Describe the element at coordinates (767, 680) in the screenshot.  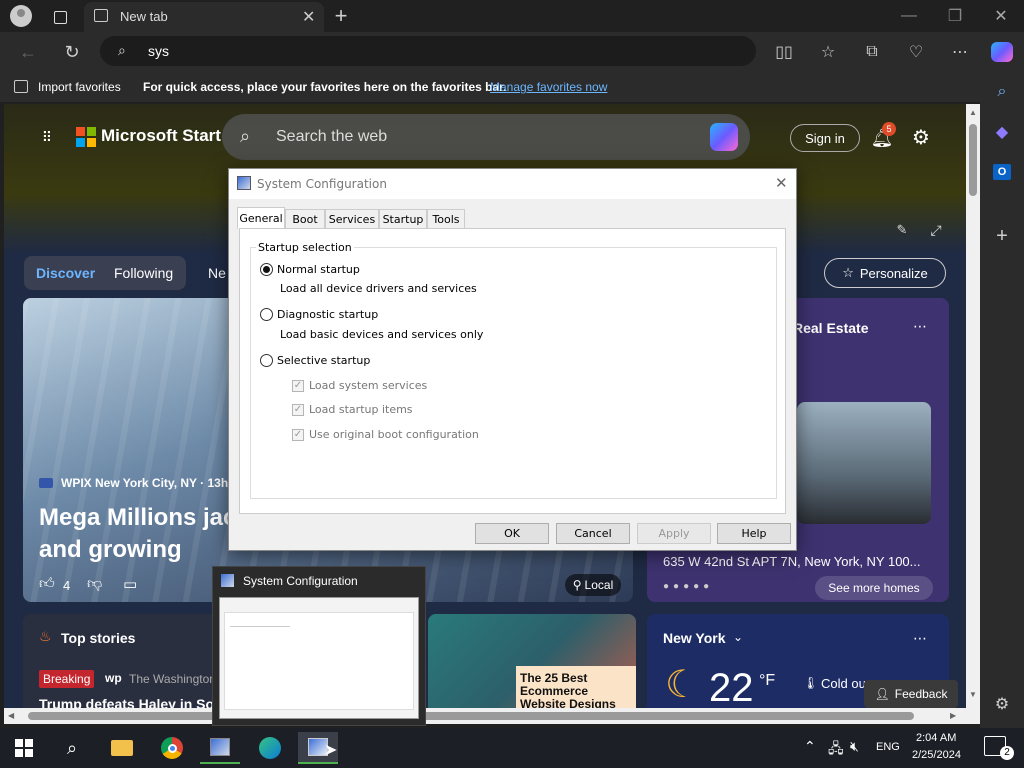
I see `weather-unit: °F` at that location.